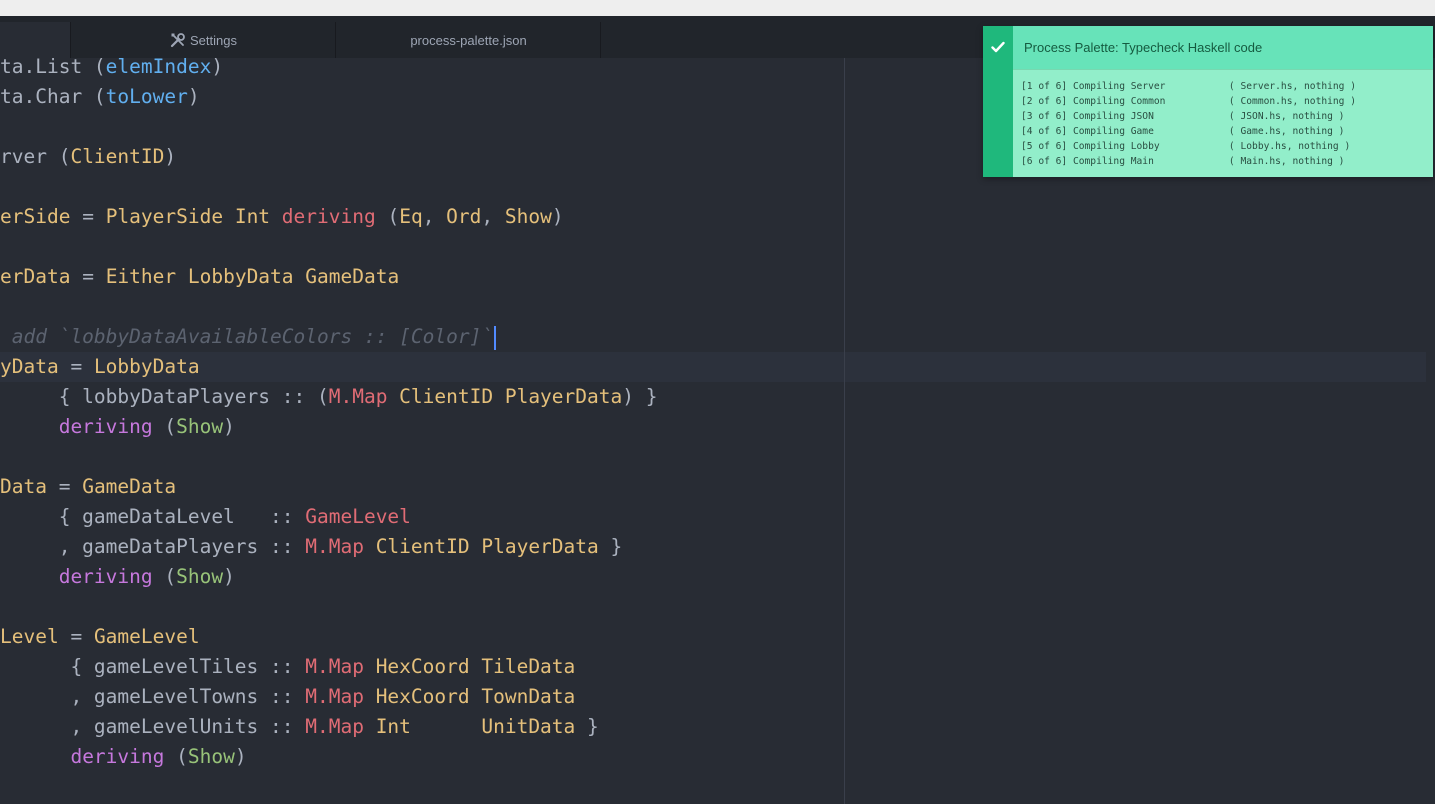 This screenshot has width=1435, height=804. I want to click on code-line: yData = LobbyData, so click(100, 367).